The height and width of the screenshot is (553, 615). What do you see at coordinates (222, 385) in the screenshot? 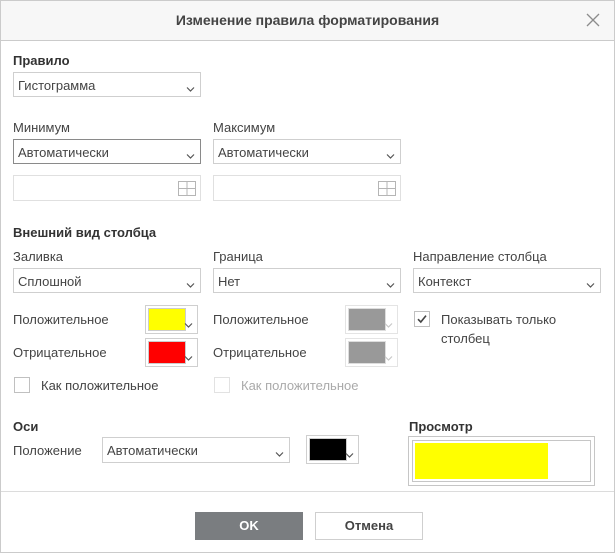
I see `border-same-as-positive-checkbox` at bounding box center [222, 385].